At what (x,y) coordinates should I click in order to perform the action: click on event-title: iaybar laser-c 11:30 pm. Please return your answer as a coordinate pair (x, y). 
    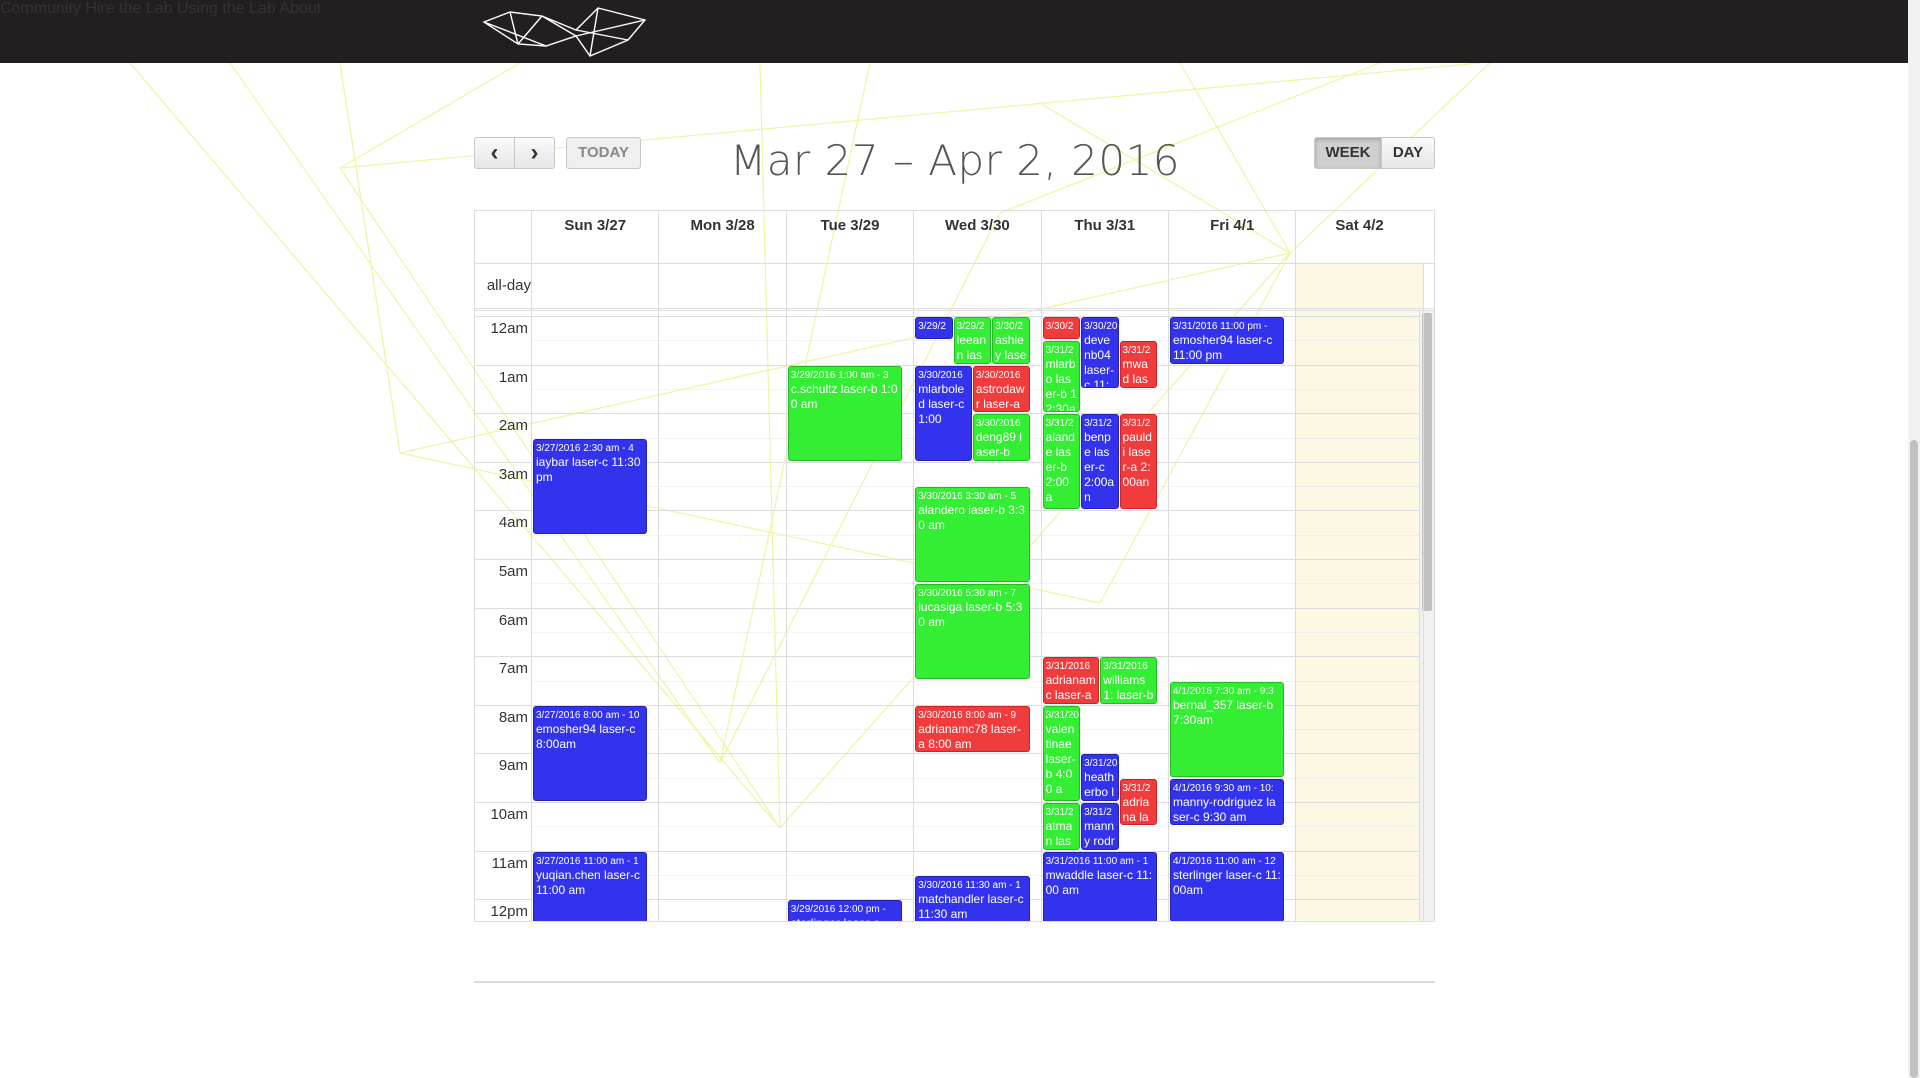
    Looking at the image, I should click on (588, 469).